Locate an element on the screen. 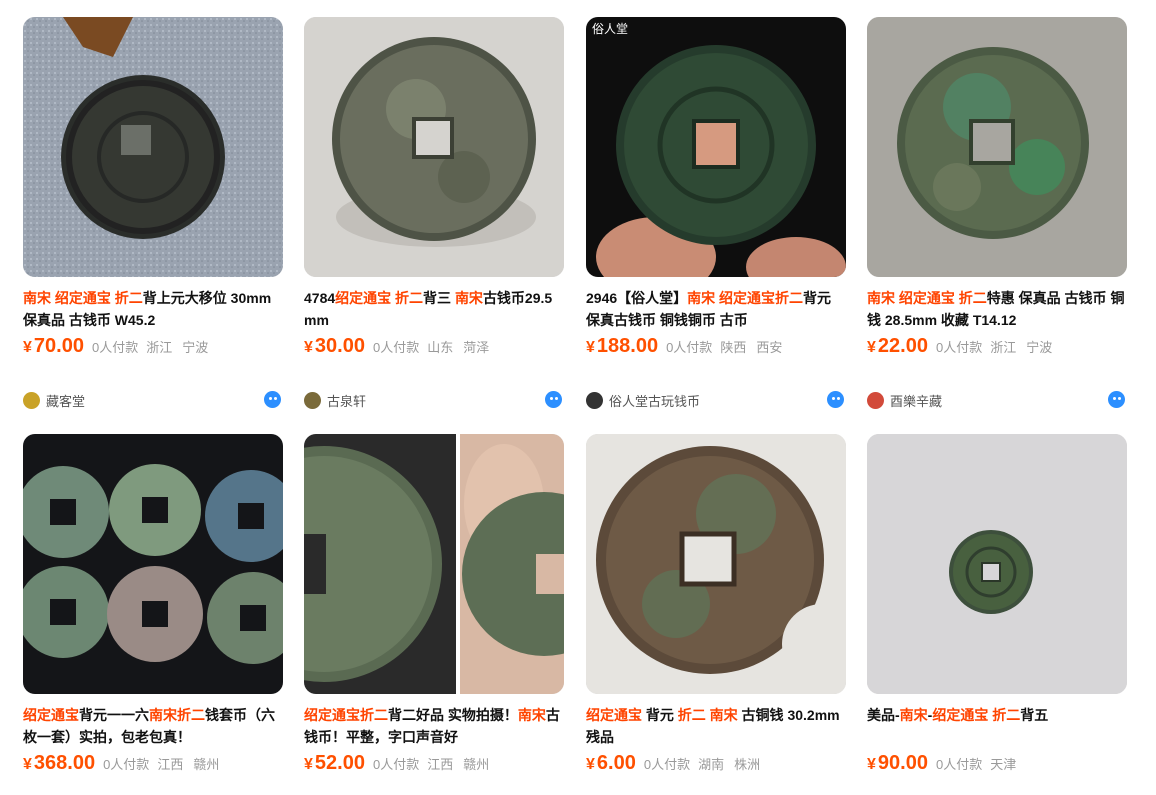  title-text: 背五 is located at coordinates (1034, 715).